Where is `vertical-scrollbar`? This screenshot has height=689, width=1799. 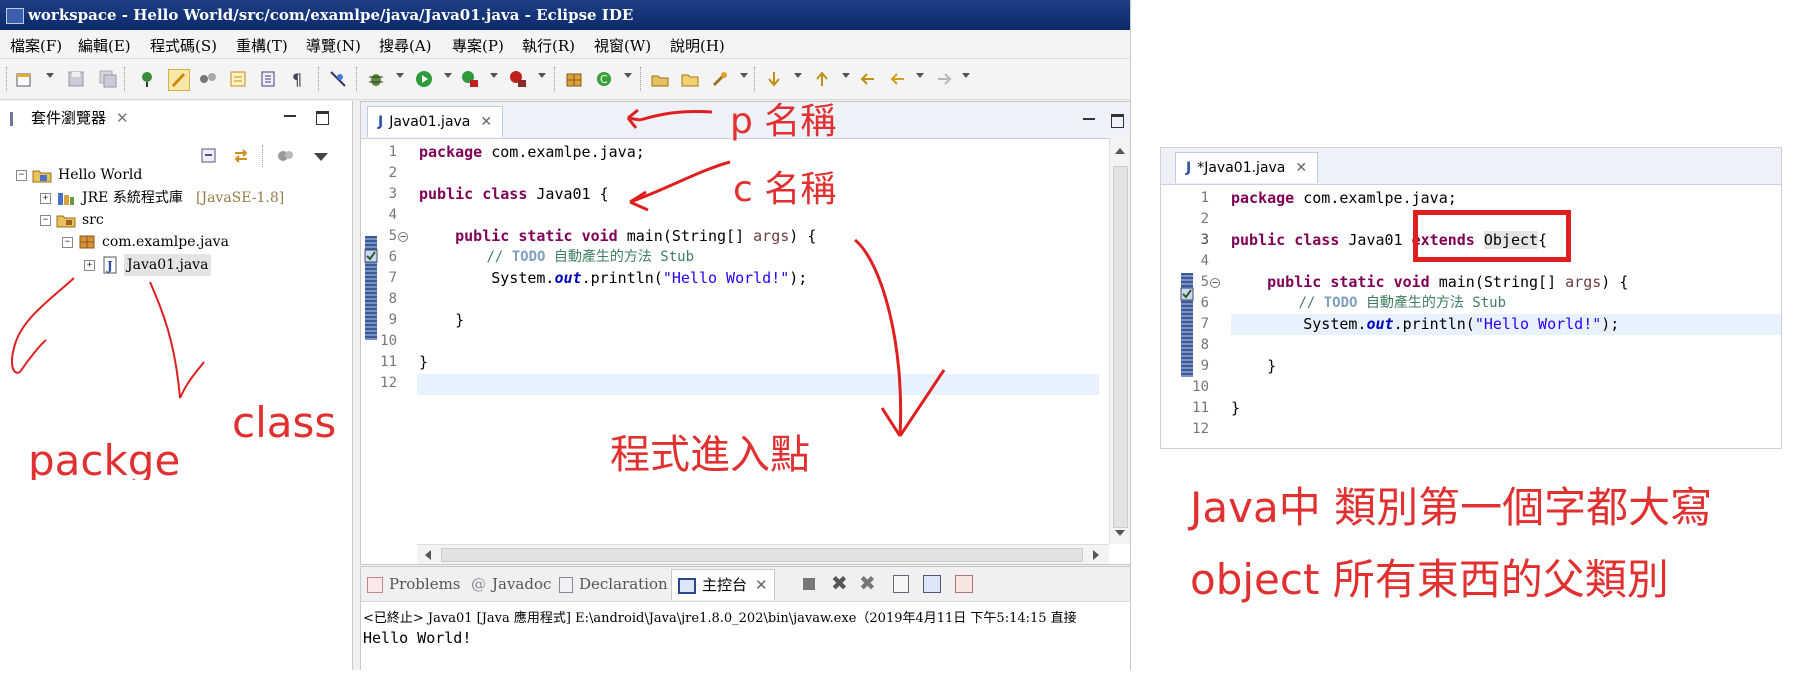 vertical-scrollbar is located at coordinates (1119, 341).